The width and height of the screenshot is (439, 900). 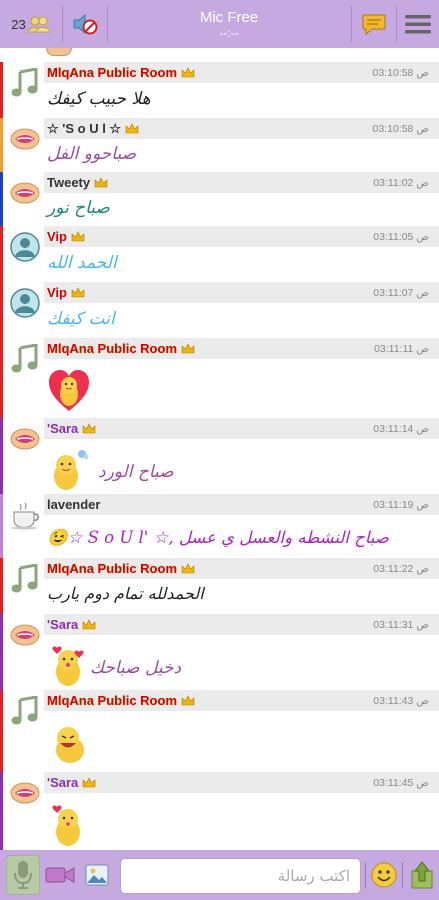 I want to click on message-text: صباحوو الفل, so click(x=92, y=154).